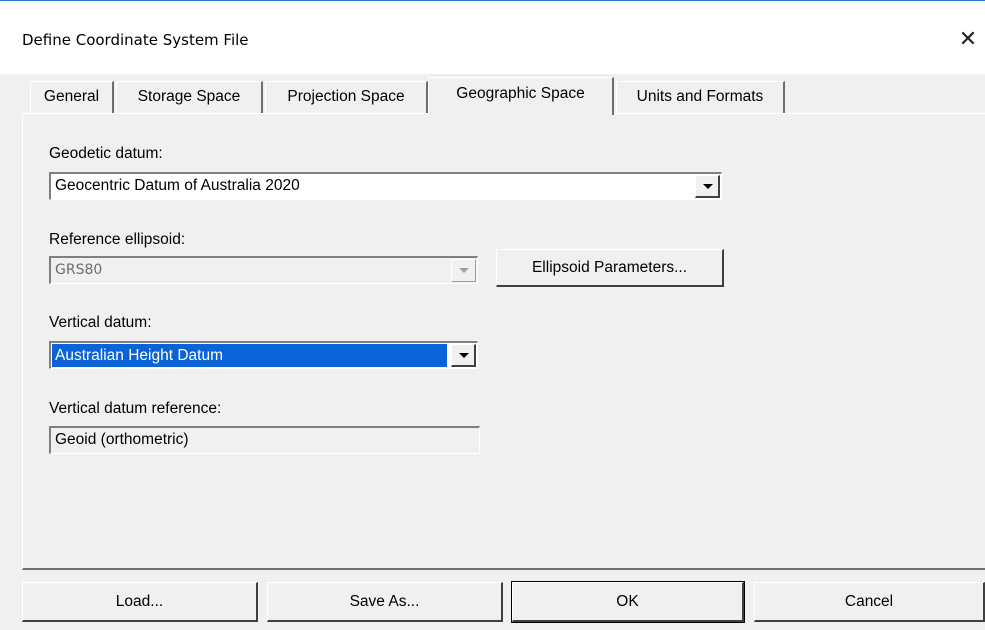  What do you see at coordinates (117, 239) in the screenshot?
I see `reference-ellipsoid-label: Reference ellipsoid:` at bounding box center [117, 239].